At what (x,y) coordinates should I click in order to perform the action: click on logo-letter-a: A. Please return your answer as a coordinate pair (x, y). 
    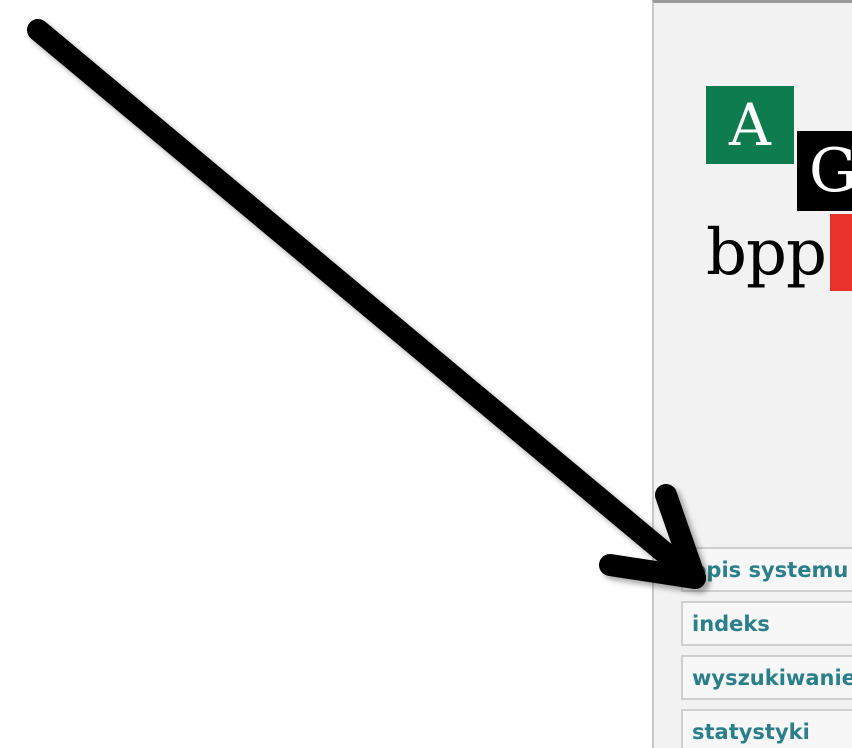
    Looking at the image, I should click on (750, 125).